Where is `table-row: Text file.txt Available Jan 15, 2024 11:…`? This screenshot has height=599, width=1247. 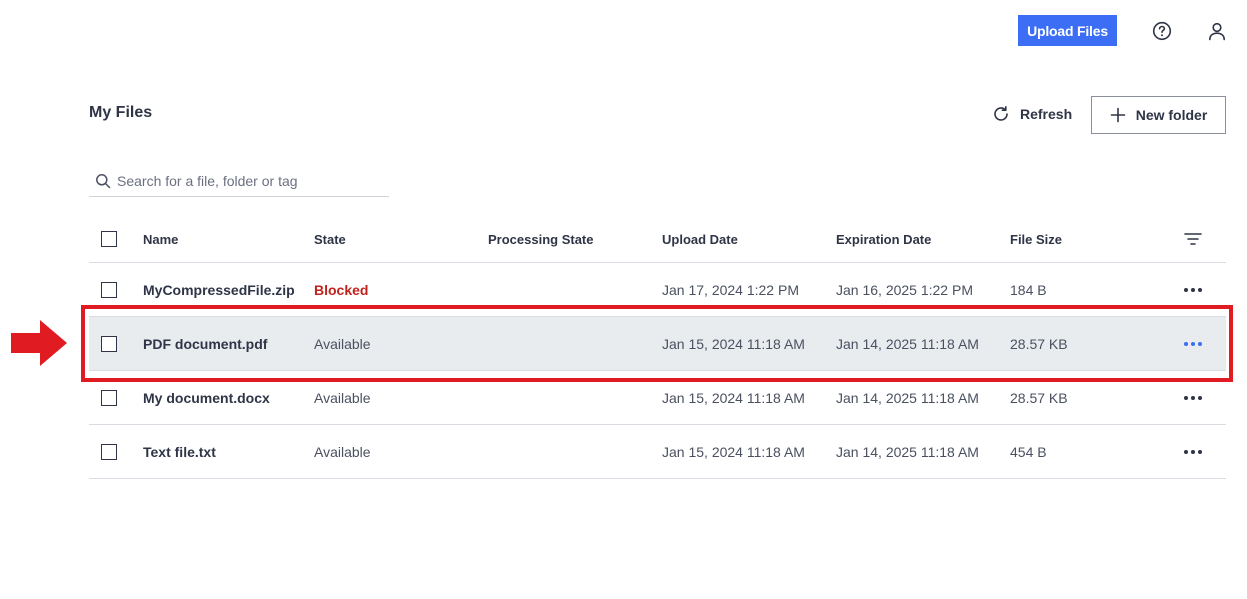
table-row: Text file.txt Available Jan 15, 2024 11:… is located at coordinates (657, 452).